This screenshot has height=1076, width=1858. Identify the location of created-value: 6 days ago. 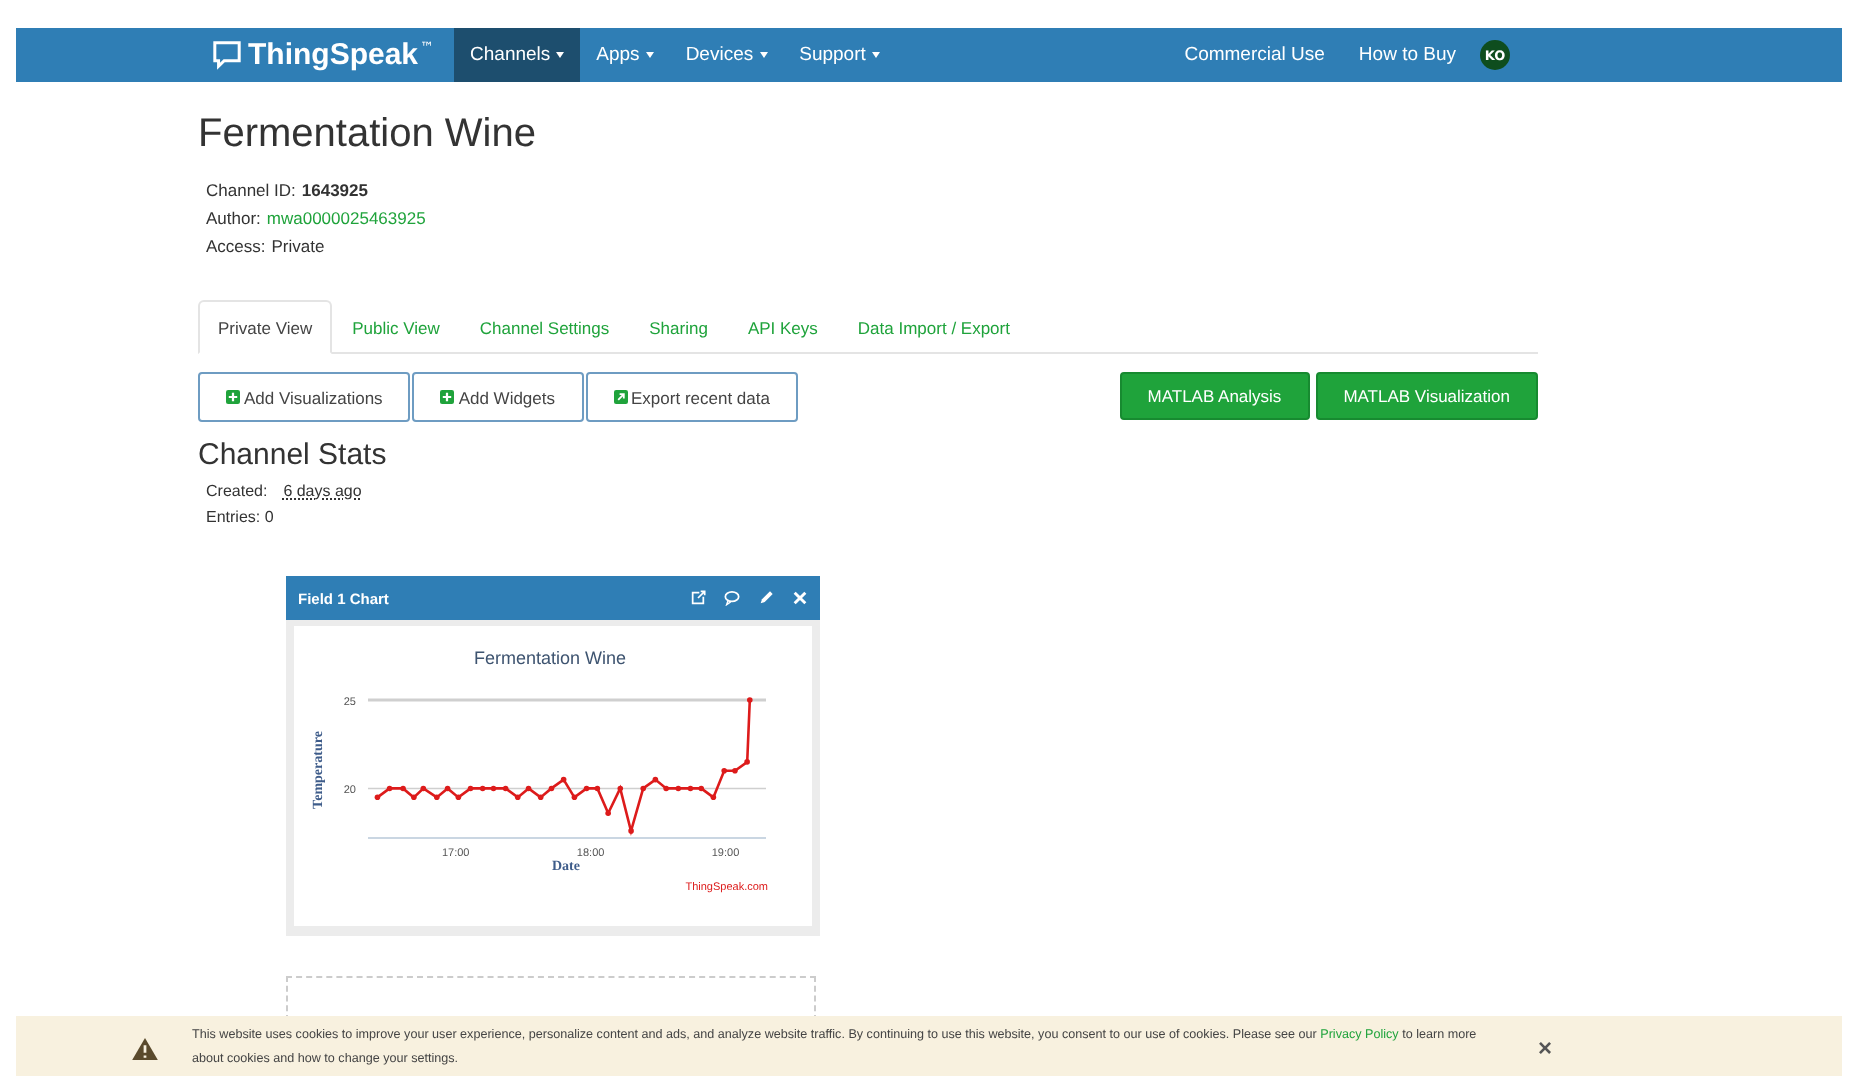
(322, 492).